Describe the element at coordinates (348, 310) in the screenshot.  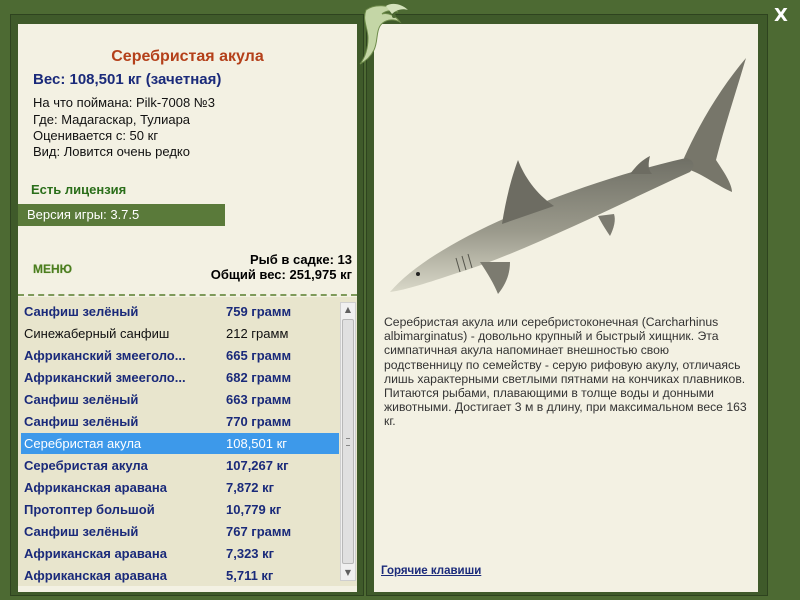
I see `scroll-up-icon: ▲` at that location.